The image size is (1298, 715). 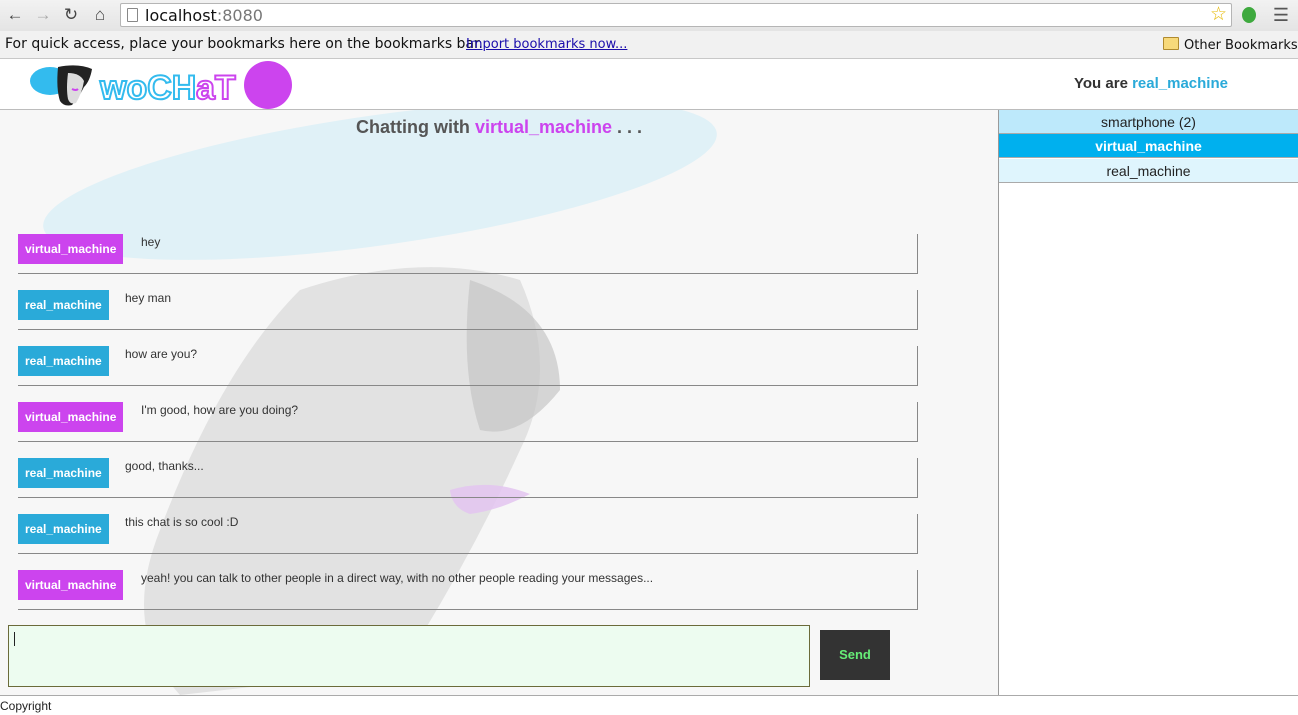 I want to click on wochat-logo: woCH aT, so click(x=161, y=85).